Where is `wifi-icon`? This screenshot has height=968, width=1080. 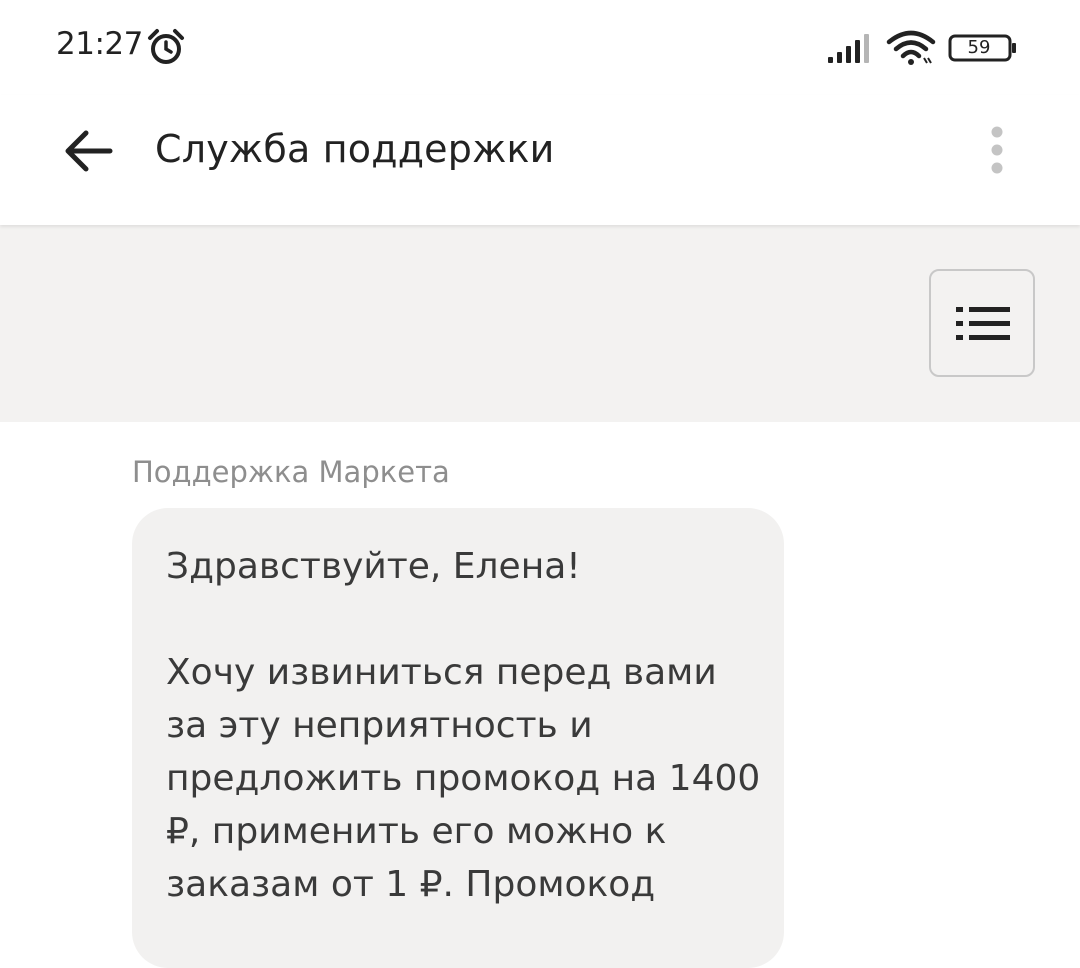 wifi-icon is located at coordinates (911, 47).